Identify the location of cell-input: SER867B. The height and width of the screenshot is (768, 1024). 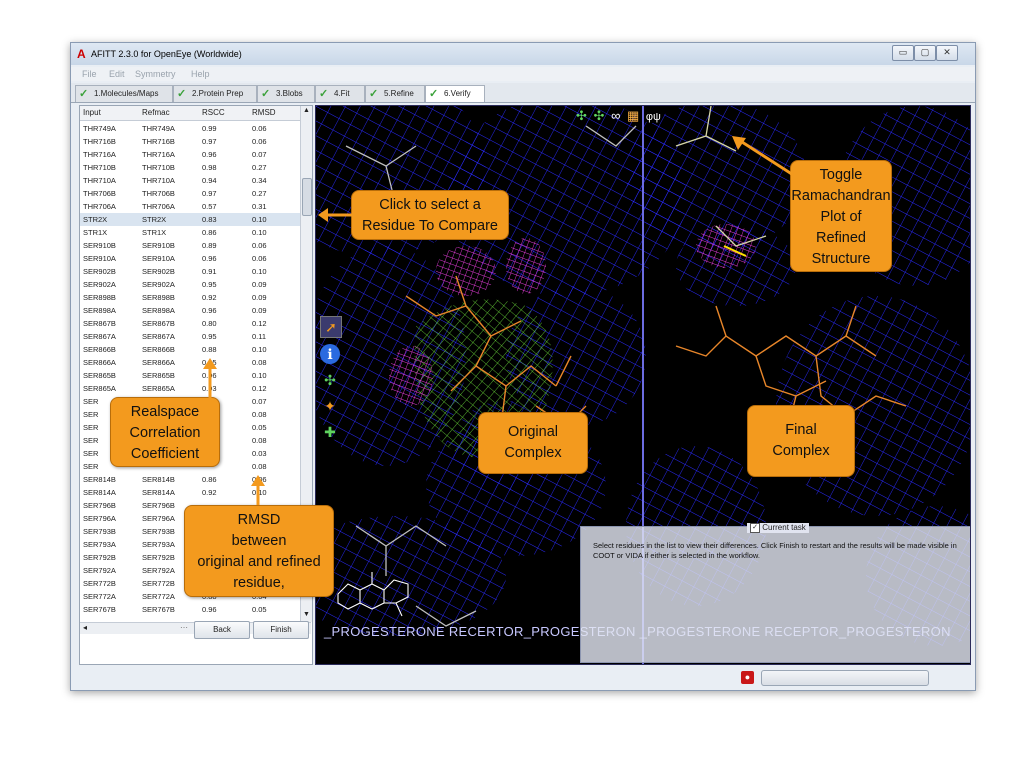
(99, 323).